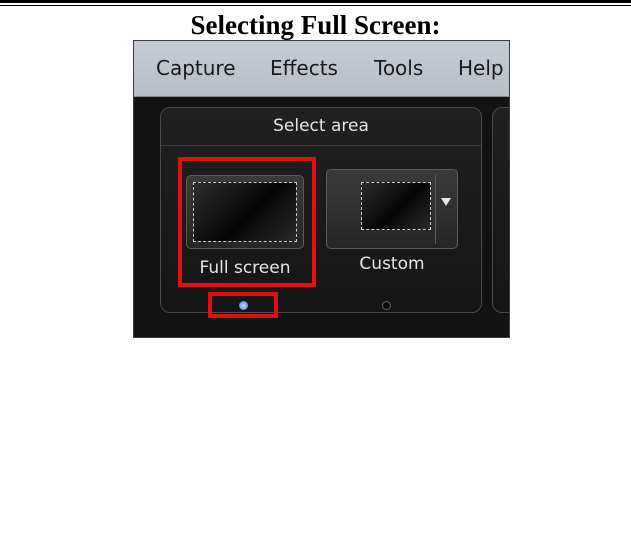 The width and height of the screenshot is (631, 550). Describe the element at coordinates (315, 3) in the screenshot. I see `top-rule` at that location.